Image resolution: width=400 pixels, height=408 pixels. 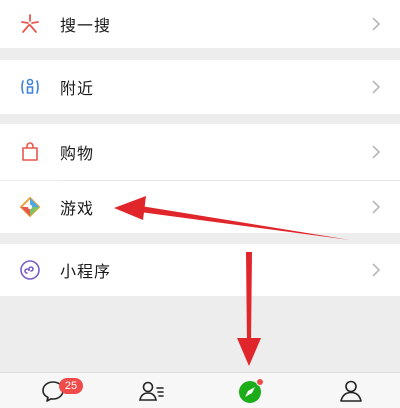 I want to click on person-icon, so click(x=351, y=391).